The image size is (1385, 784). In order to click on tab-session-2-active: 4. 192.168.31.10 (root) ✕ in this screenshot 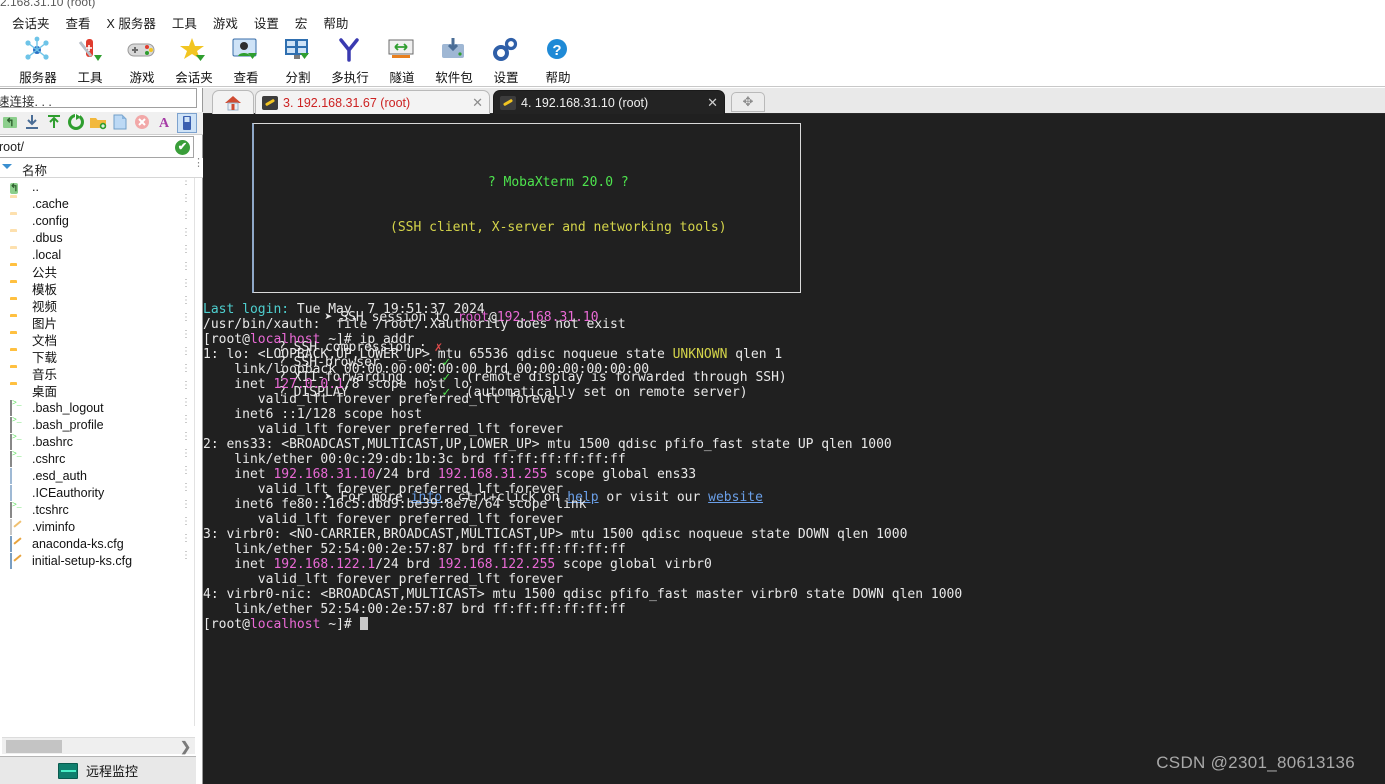, I will do `click(609, 102)`.